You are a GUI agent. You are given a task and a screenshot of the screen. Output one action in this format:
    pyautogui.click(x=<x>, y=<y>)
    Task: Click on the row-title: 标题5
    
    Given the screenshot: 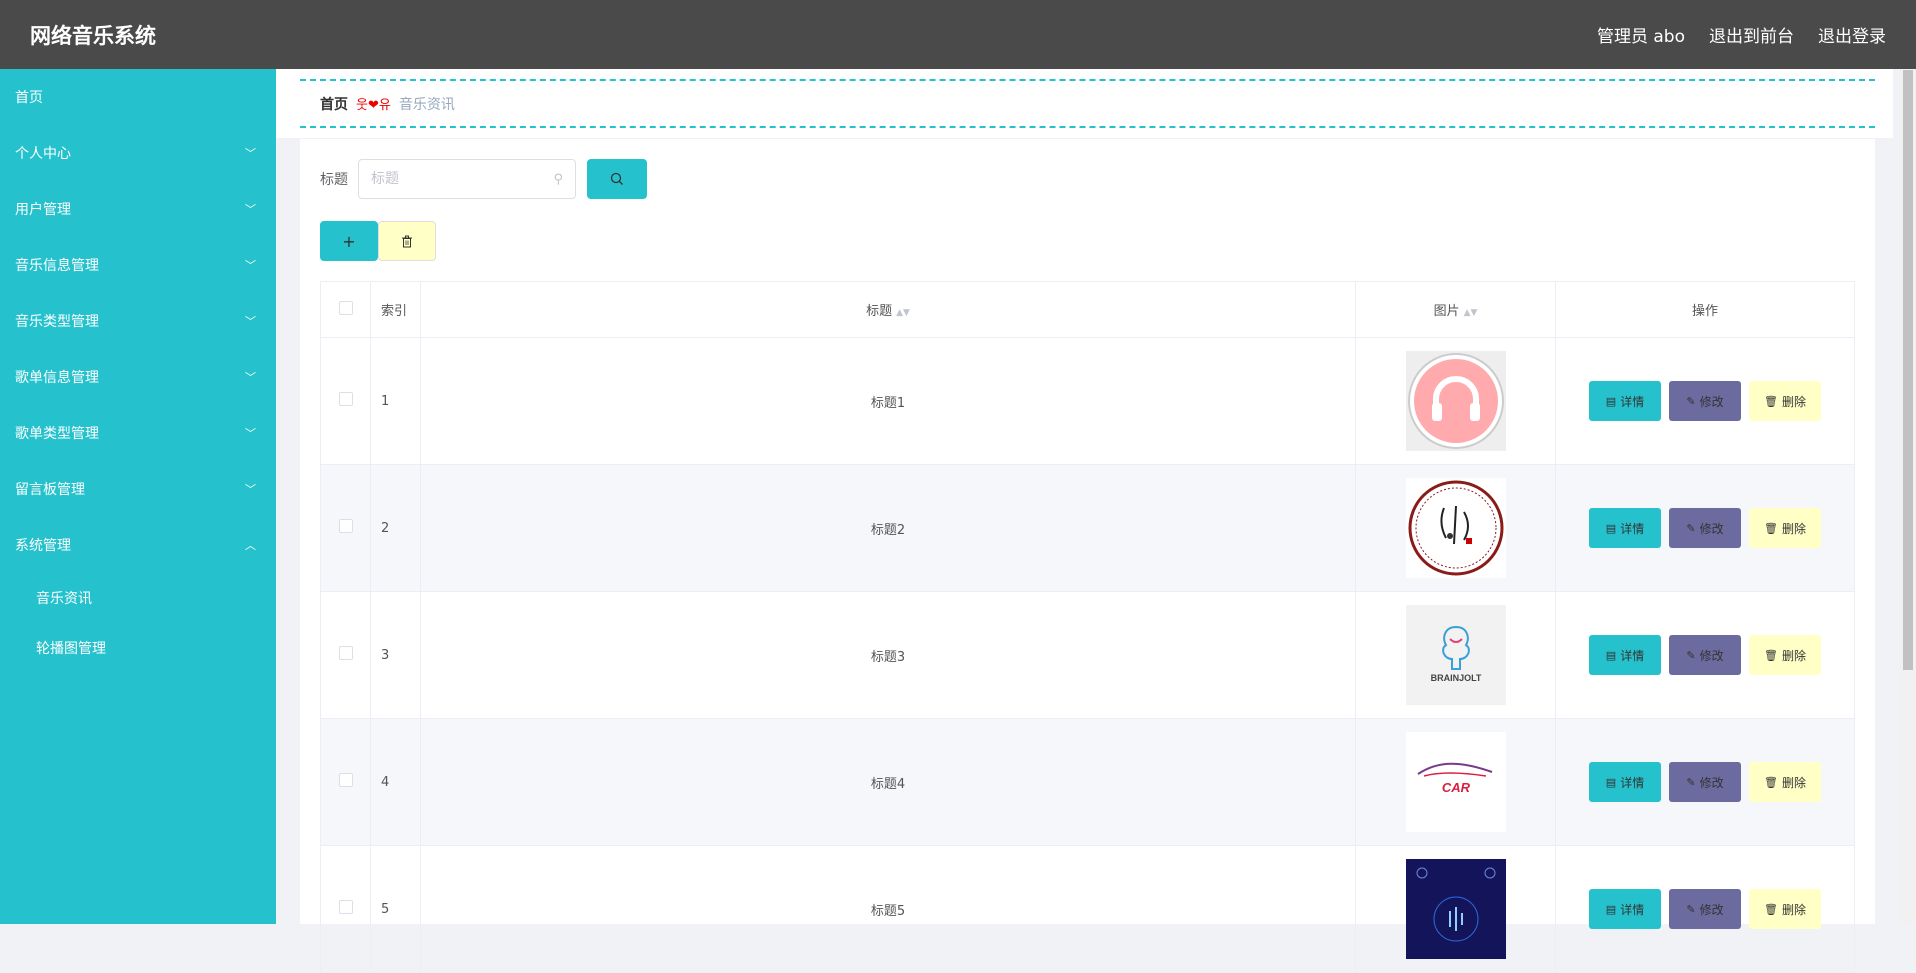 What is the action you would take?
    pyautogui.click(x=888, y=909)
    